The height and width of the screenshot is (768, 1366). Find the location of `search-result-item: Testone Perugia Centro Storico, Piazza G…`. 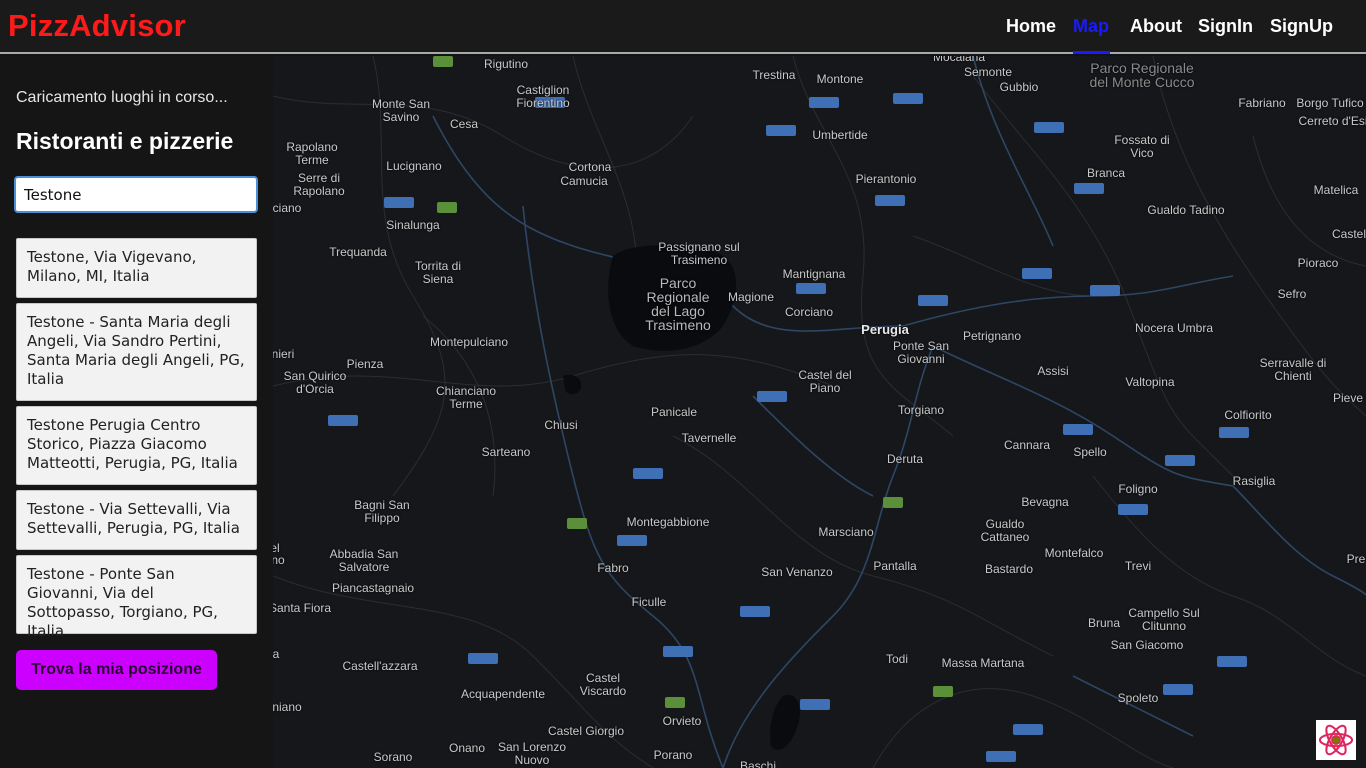

search-result-item: Testone Perugia Centro Storico, Piazza G… is located at coordinates (136, 445).